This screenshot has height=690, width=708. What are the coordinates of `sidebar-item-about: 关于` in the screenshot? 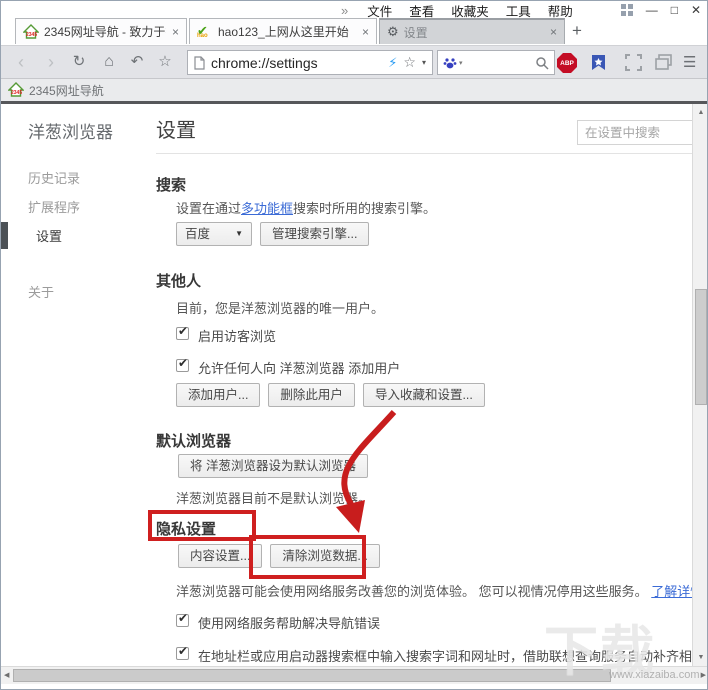 It's located at (41, 291).